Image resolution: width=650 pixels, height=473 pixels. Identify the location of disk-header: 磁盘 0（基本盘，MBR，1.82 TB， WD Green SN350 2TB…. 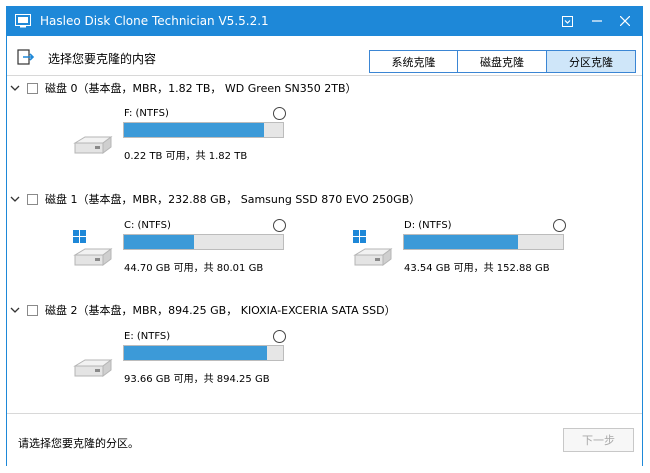
(182, 88).